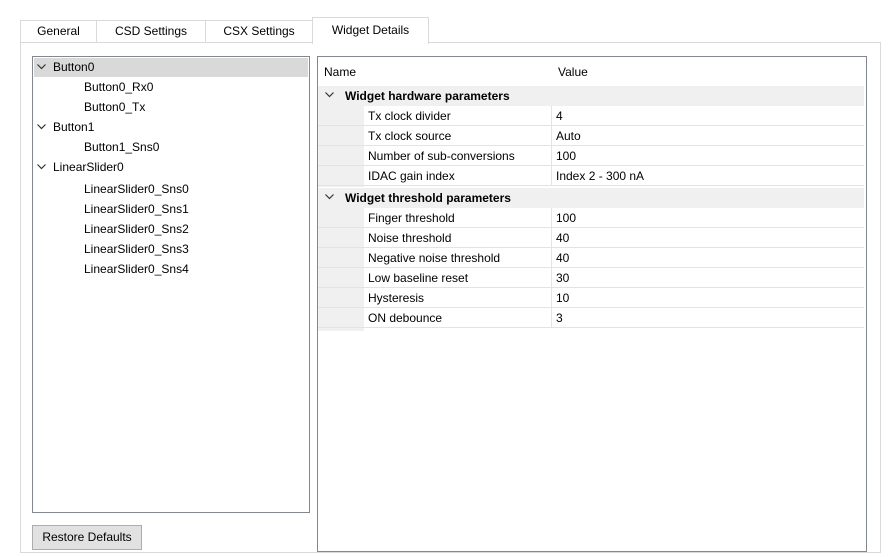 This screenshot has width=893, height=557. Describe the element at coordinates (562, 278) in the screenshot. I see `property-value: 30` at that location.